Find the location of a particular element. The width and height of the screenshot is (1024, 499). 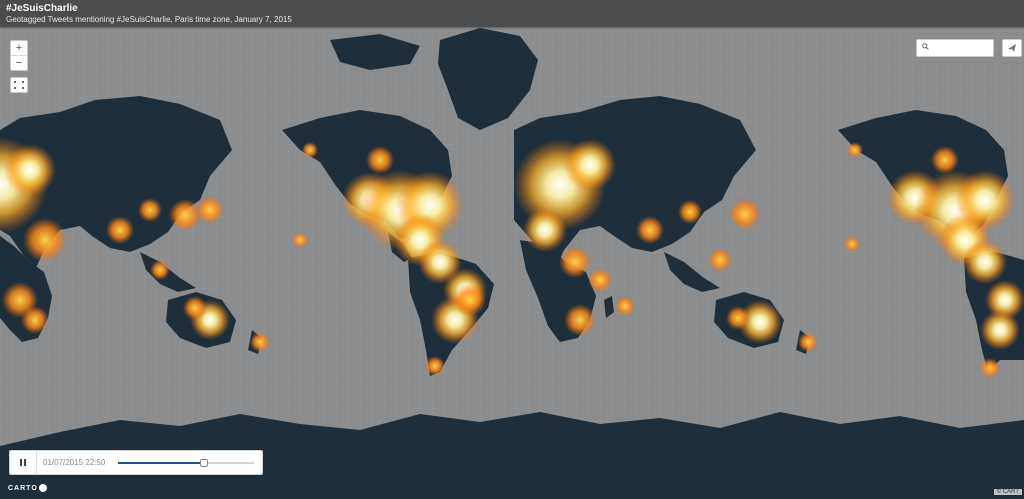

pause-icon is located at coordinates (21, 462).